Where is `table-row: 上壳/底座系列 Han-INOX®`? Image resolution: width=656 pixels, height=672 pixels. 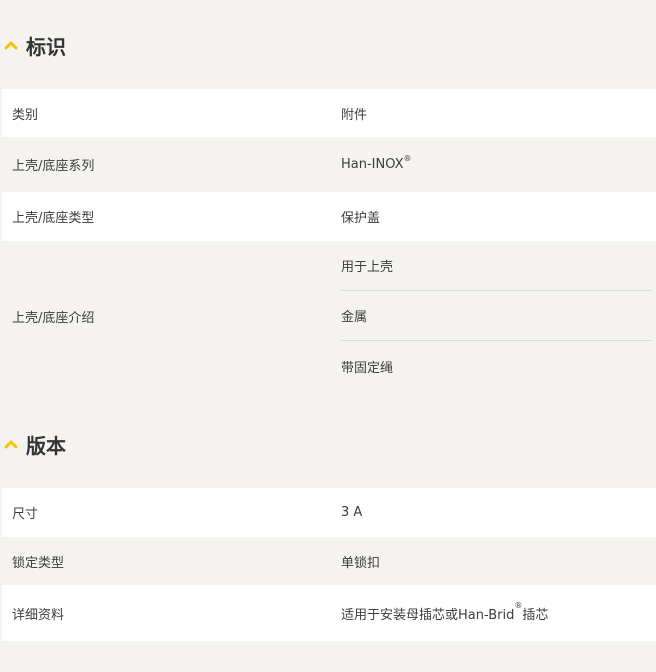
table-row: 上壳/底座系列 Han-INOX® is located at coordinates (329, 164).